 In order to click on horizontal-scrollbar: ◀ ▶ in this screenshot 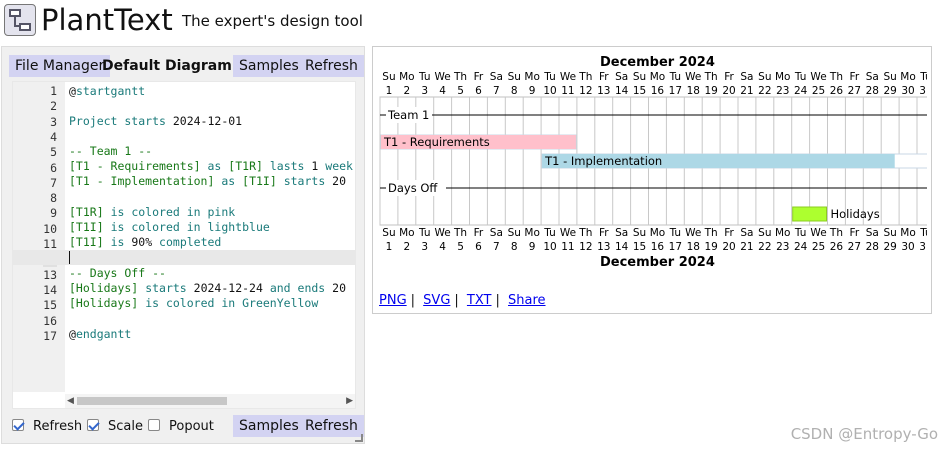, I will do `click(210, 401)`.